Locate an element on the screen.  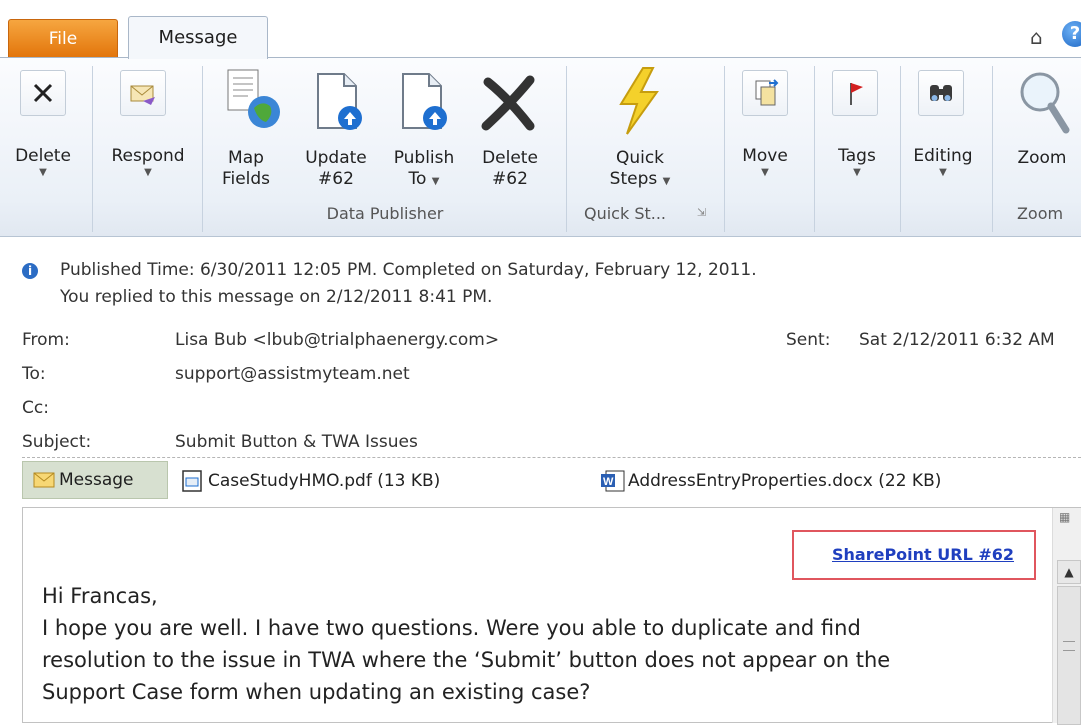
cc-label: Cc: is located at coordinates (35, 408).